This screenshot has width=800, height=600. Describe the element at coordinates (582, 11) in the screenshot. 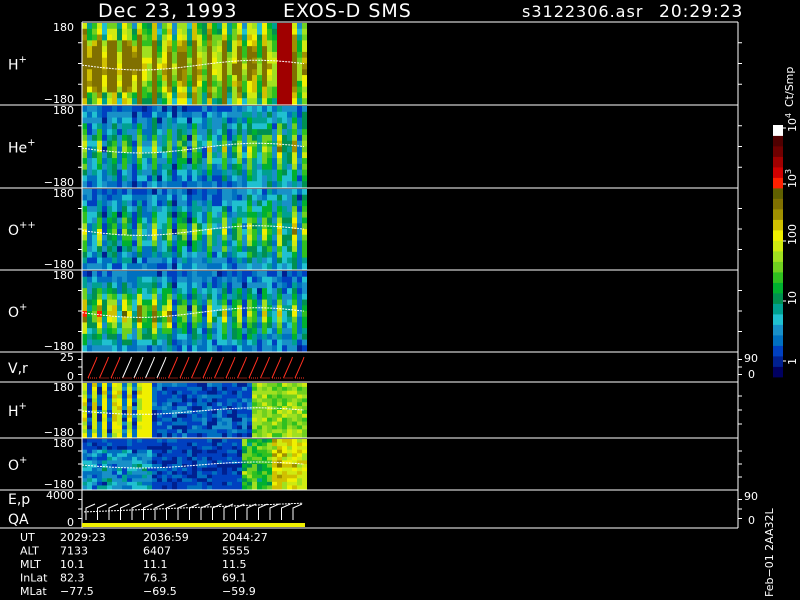

I see `header-file: s3122306.asr` at that location.